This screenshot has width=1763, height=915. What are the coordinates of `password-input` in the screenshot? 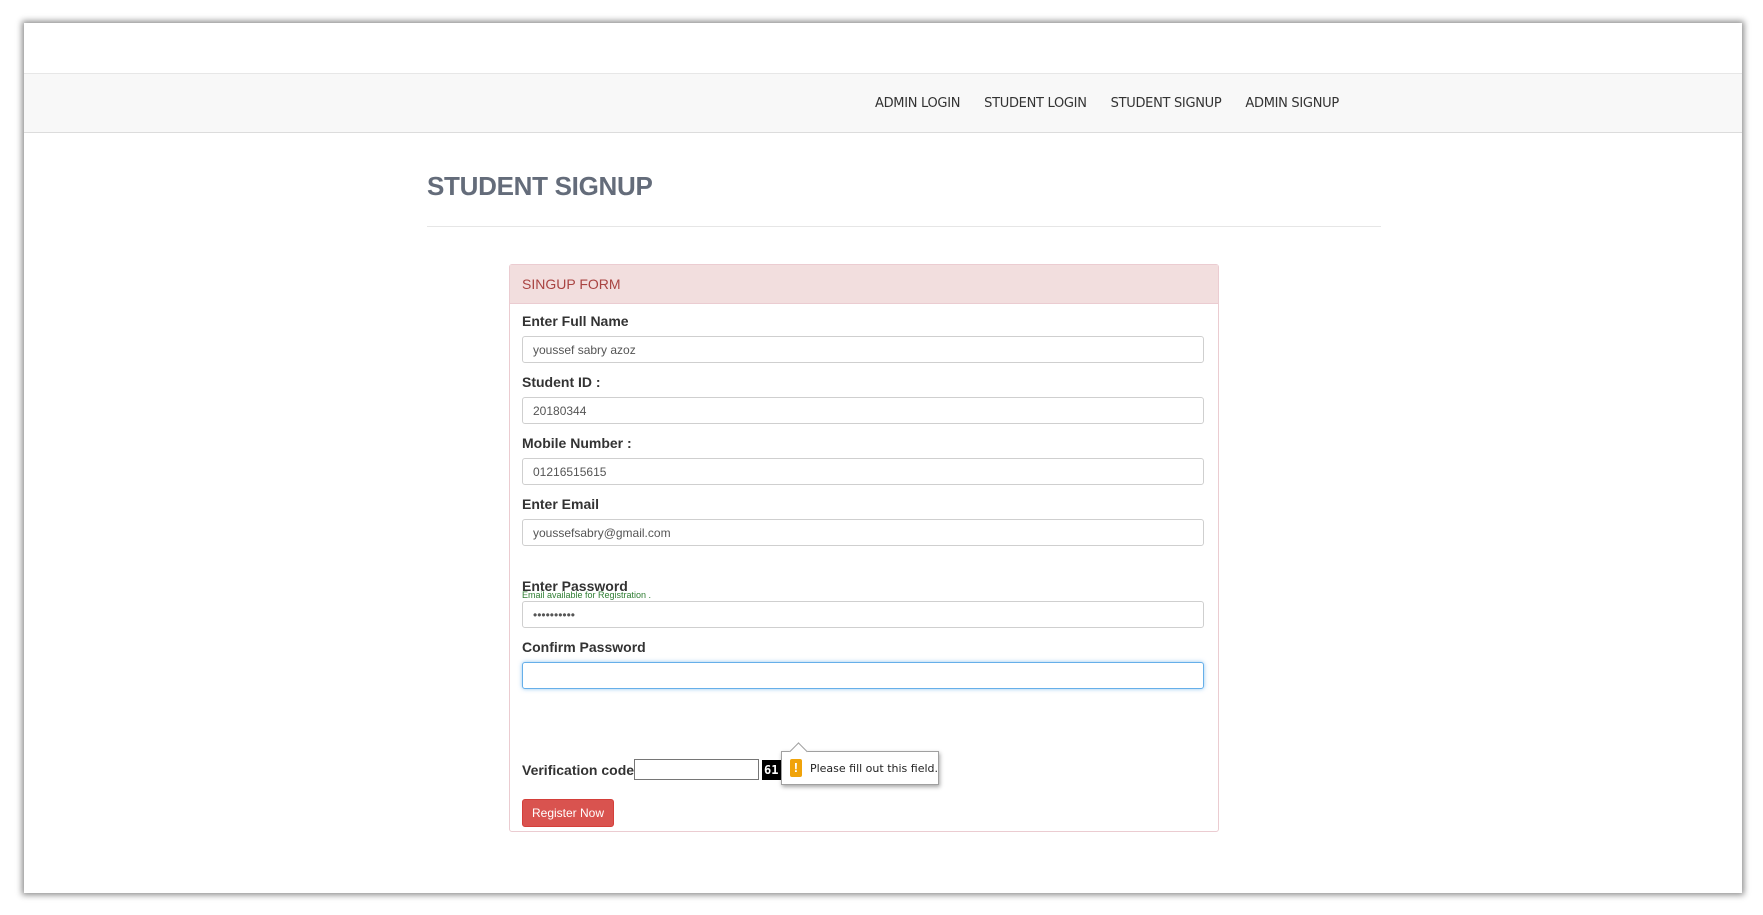 It's located at (863, 614).